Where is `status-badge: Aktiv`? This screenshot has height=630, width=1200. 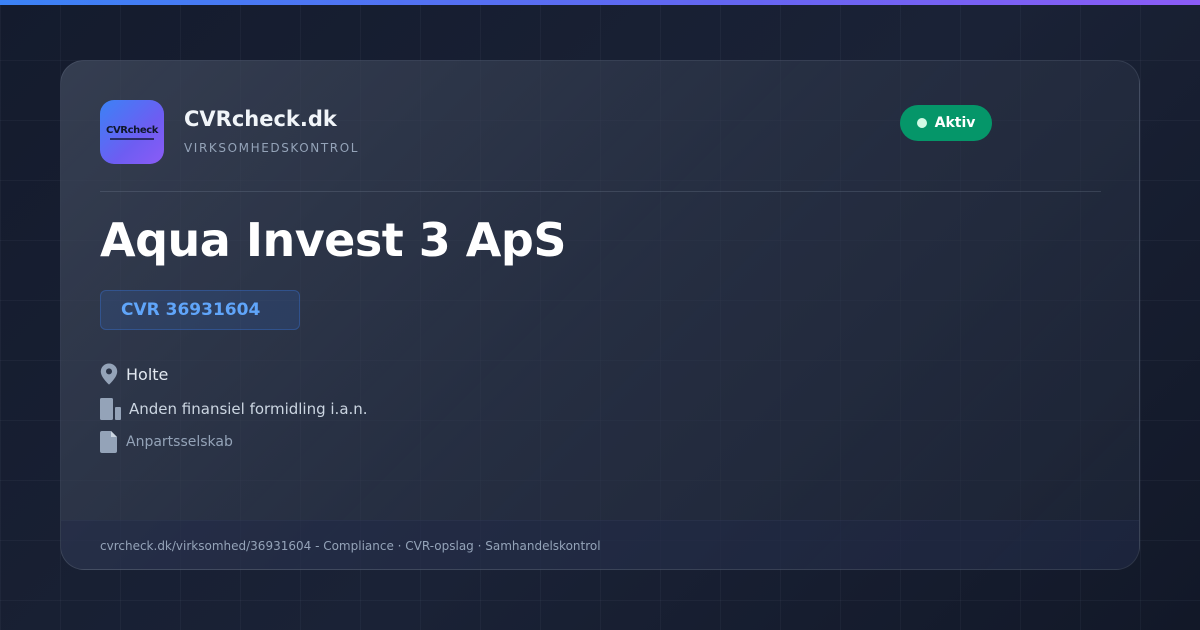 status-badge: Aktiv is located at coordinates (946, 123).